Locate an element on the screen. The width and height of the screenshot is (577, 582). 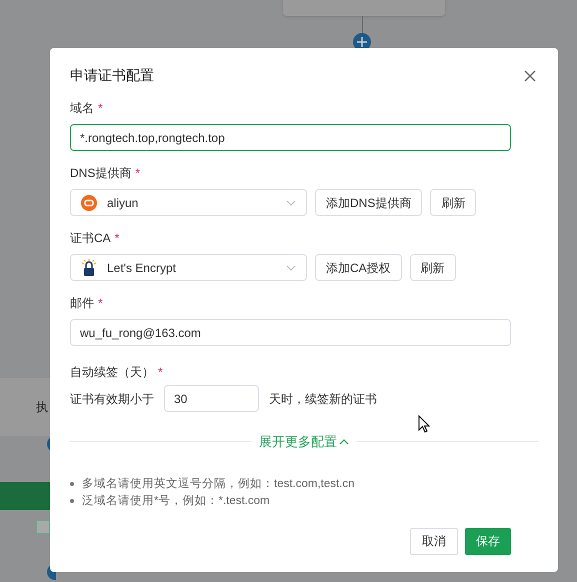
pointer-cursor-icon is located at coordinates (424, 424).